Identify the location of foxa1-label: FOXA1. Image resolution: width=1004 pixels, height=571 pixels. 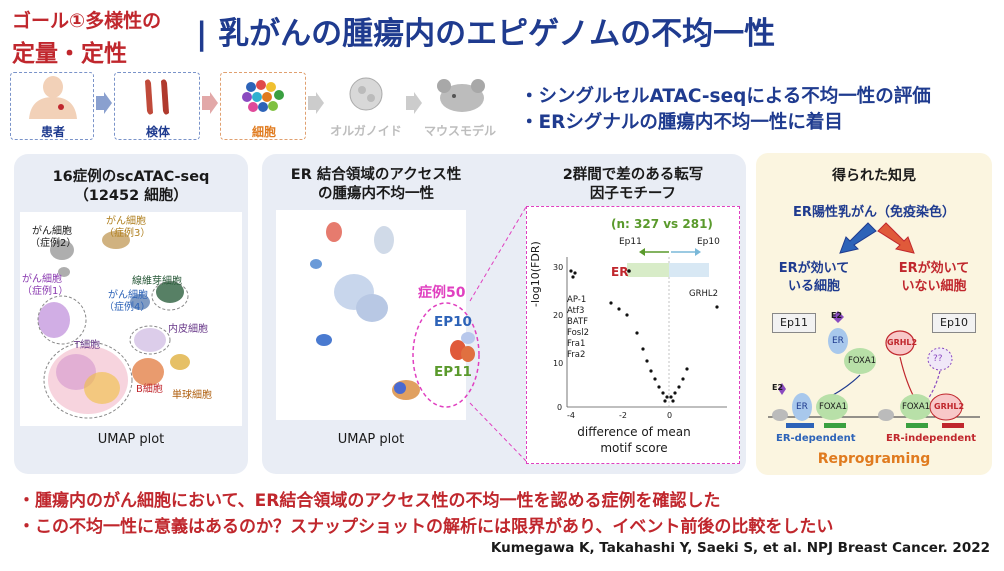
(862, 361).